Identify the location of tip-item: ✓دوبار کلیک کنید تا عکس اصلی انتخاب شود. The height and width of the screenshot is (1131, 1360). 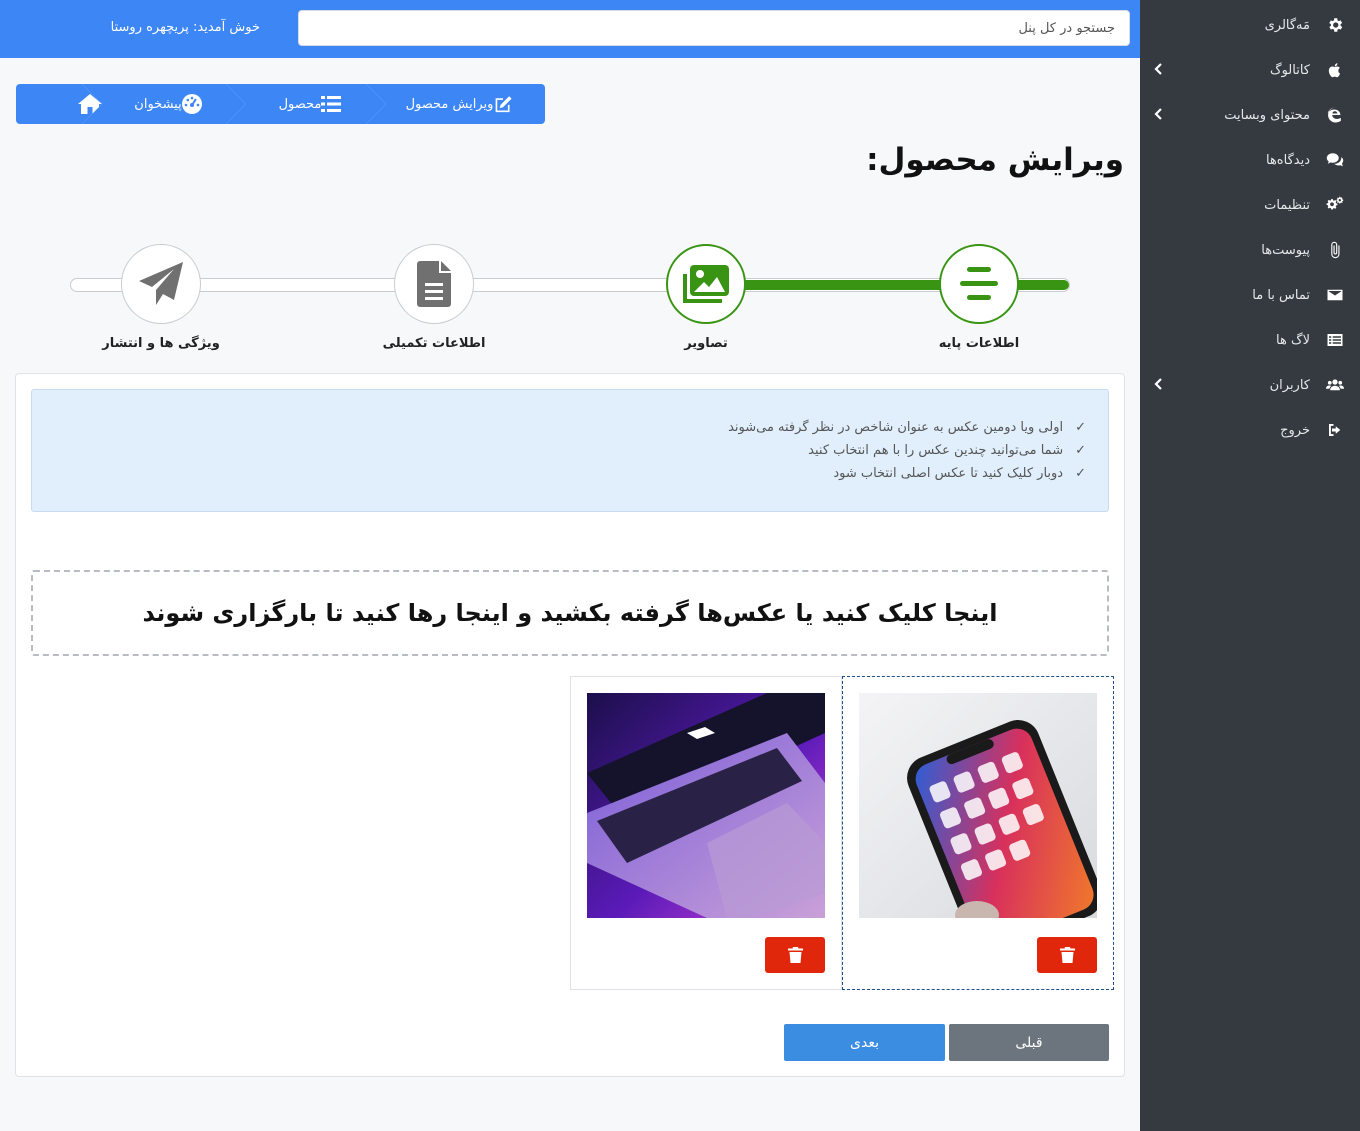
(959, 473).